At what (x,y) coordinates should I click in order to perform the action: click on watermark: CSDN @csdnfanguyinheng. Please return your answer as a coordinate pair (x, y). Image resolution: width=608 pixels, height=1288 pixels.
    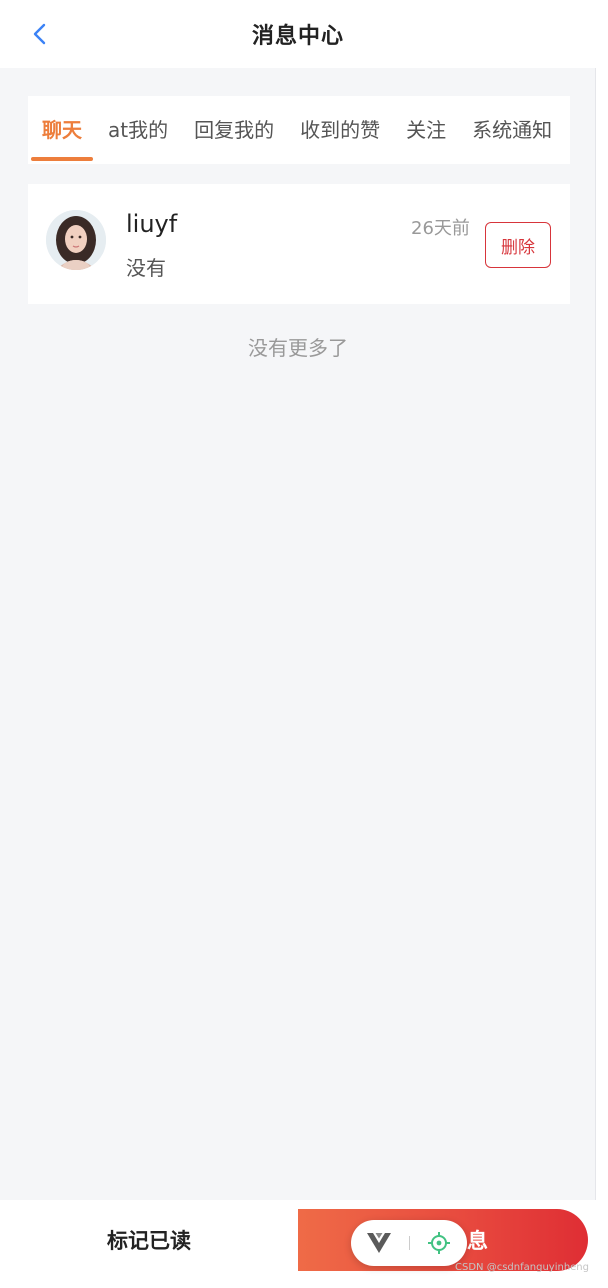
    Looking at the image, I should click on (522, 1267).